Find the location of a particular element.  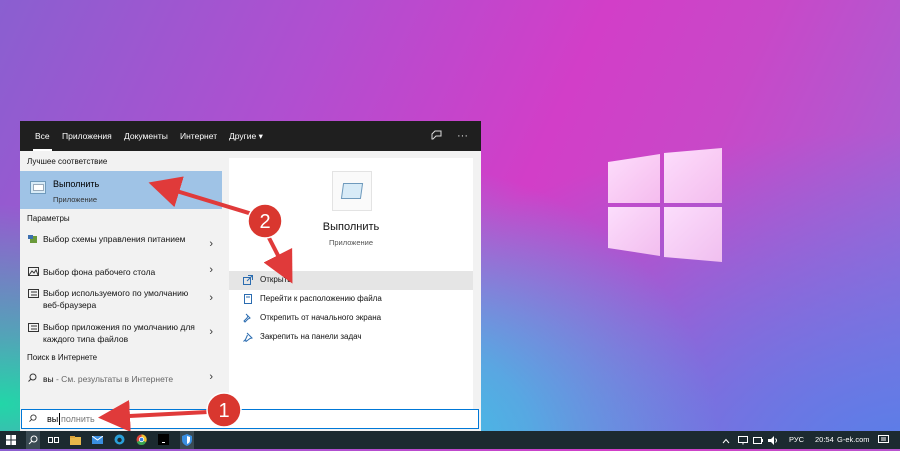

settings-item-power: Выбор схемы управления питанием › is located at coordinates (121, 245).